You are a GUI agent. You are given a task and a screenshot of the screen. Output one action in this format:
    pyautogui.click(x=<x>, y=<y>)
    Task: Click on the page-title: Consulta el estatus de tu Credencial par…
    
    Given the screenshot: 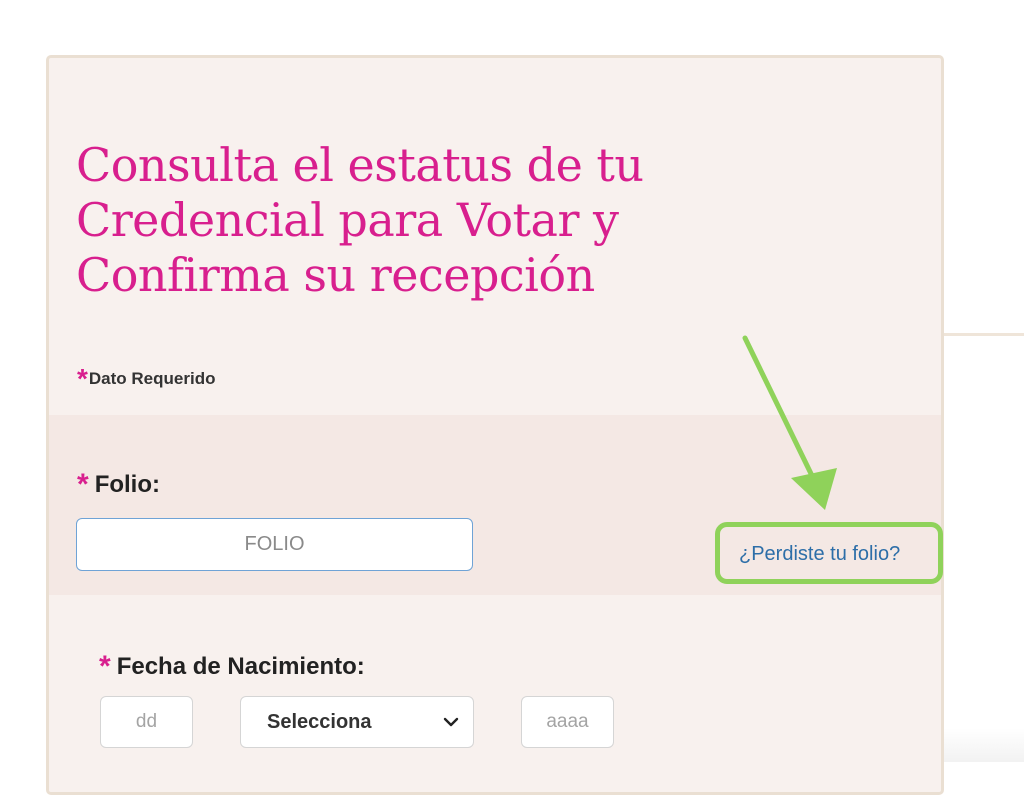 What is the action you would take?
    pyautogui.click(x=396, y=220)
    